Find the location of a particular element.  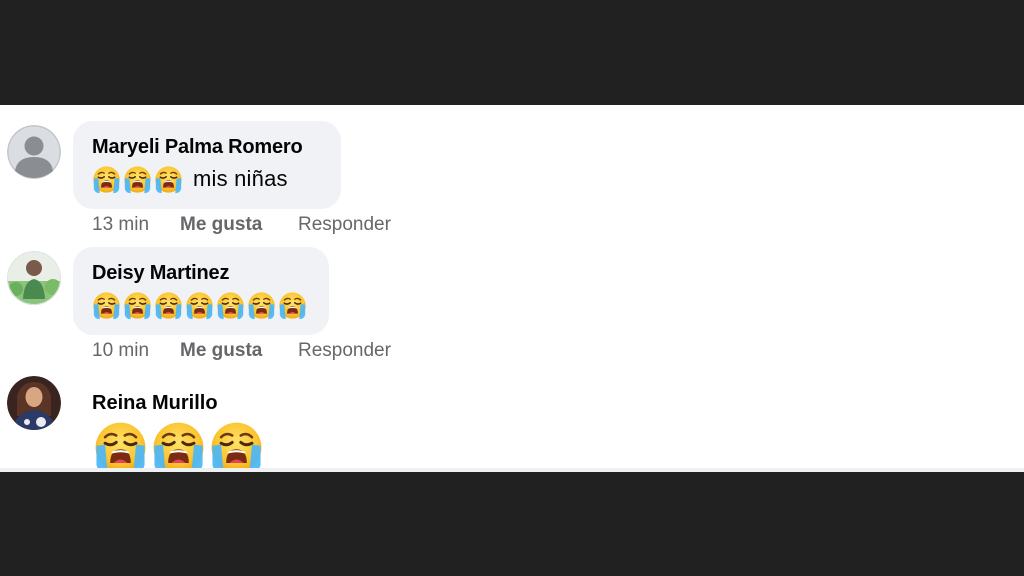

comment-text: mis niñas is located at coordinates (240, 178).